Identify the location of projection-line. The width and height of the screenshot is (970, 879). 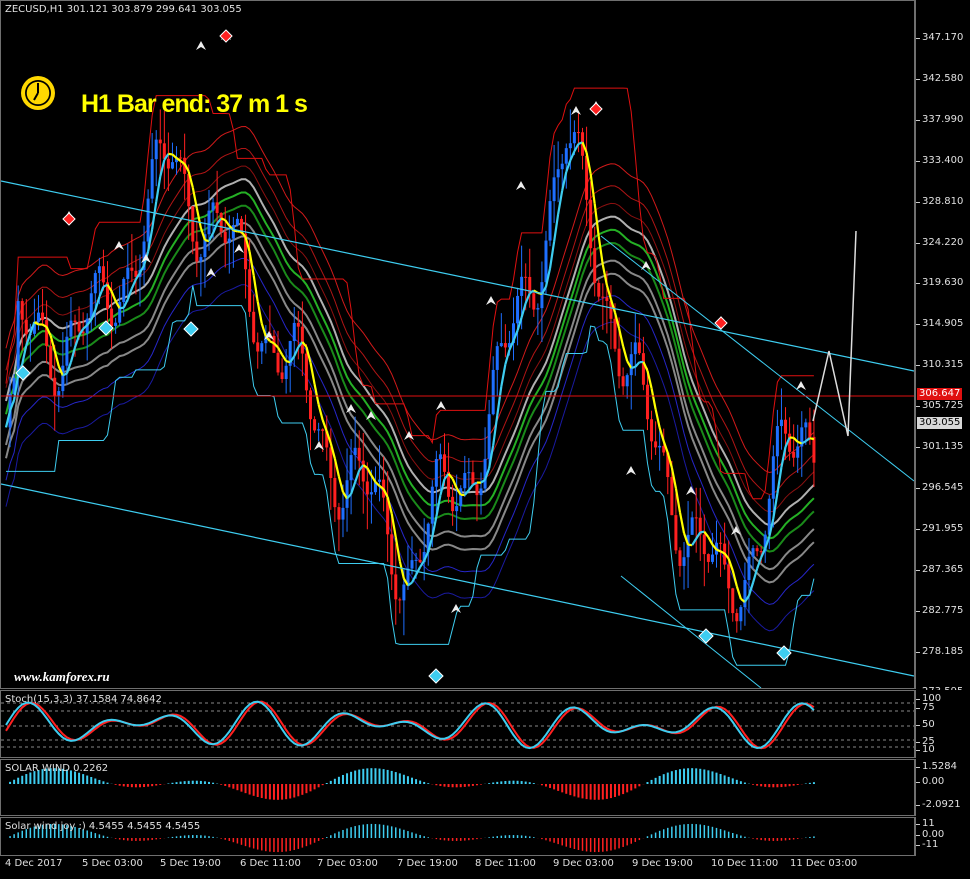
(834, 333).